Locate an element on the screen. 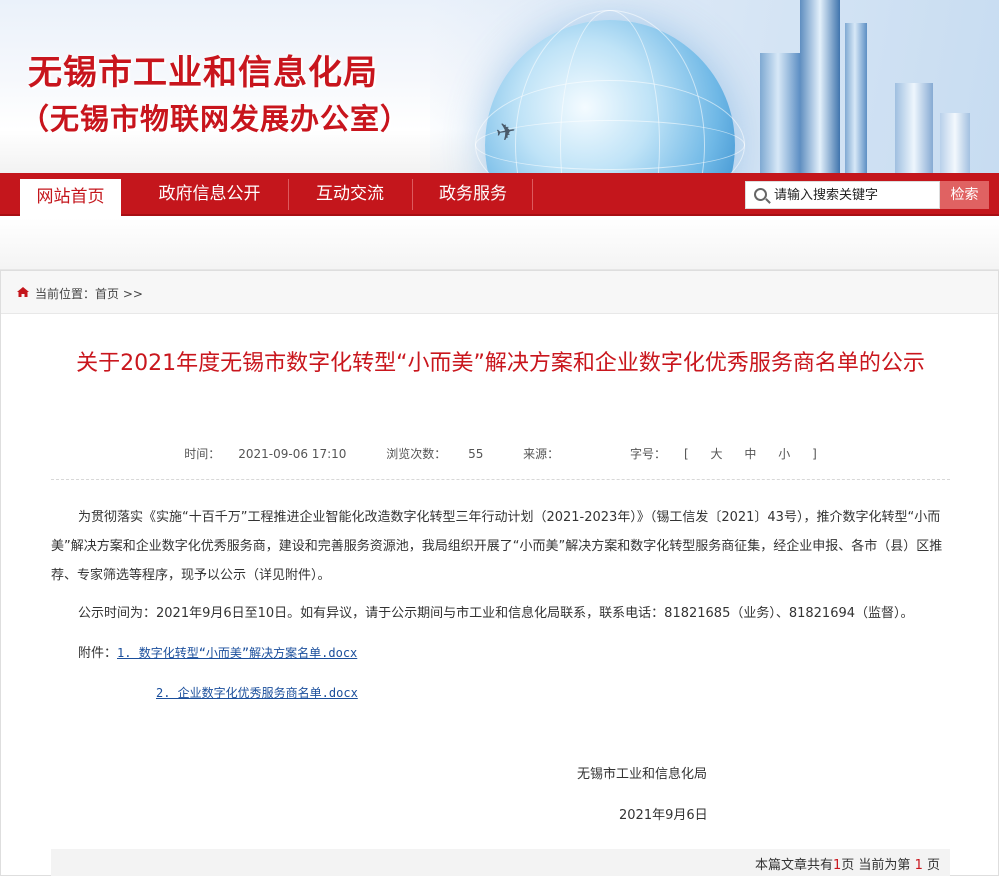  source-label: 来源： is located at coordinates (541, 454).